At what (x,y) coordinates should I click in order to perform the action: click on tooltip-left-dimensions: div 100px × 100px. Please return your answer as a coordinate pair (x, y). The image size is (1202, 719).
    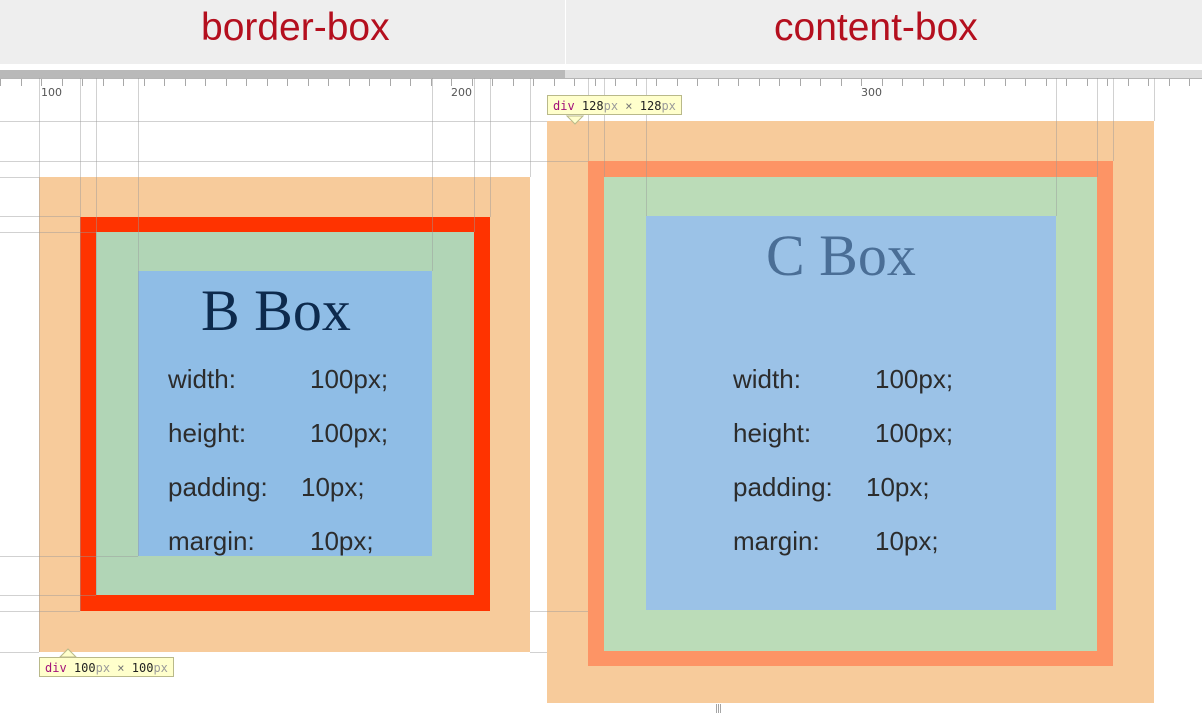
    Looking at the image, I should click on (106, 667).